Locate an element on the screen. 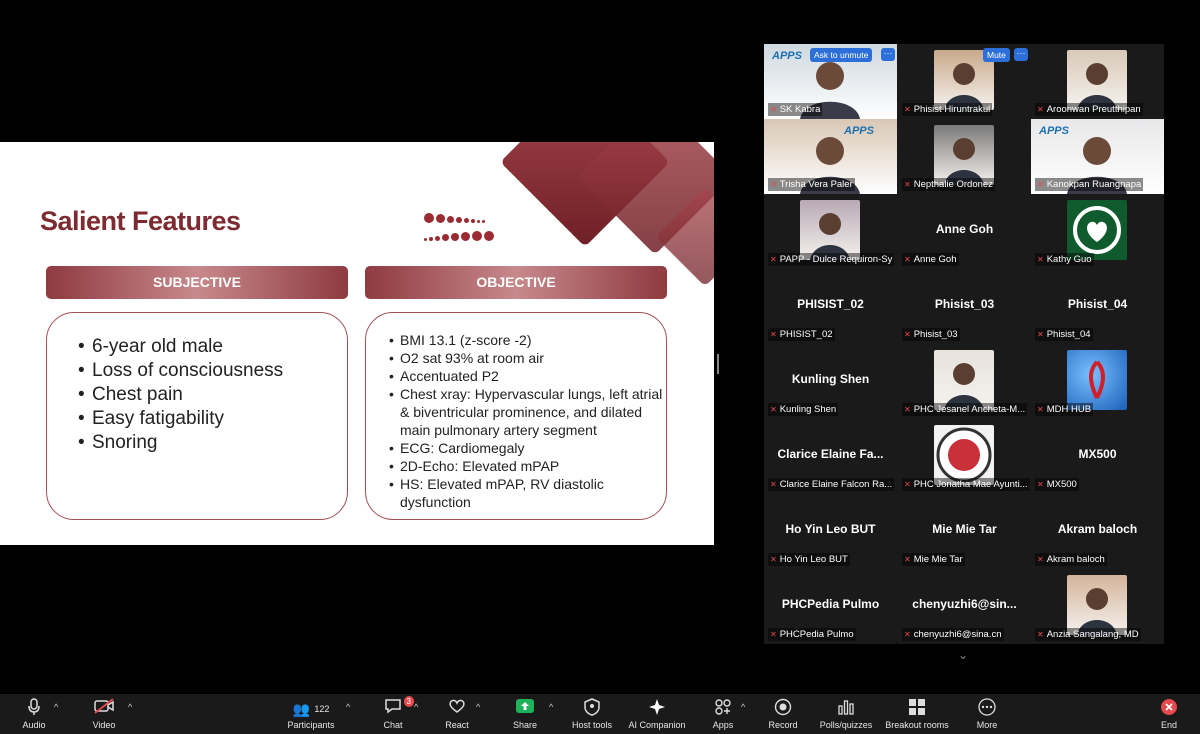 The image size is (1200, 734). apps-label: Apps is located at coordinates (723, 725).